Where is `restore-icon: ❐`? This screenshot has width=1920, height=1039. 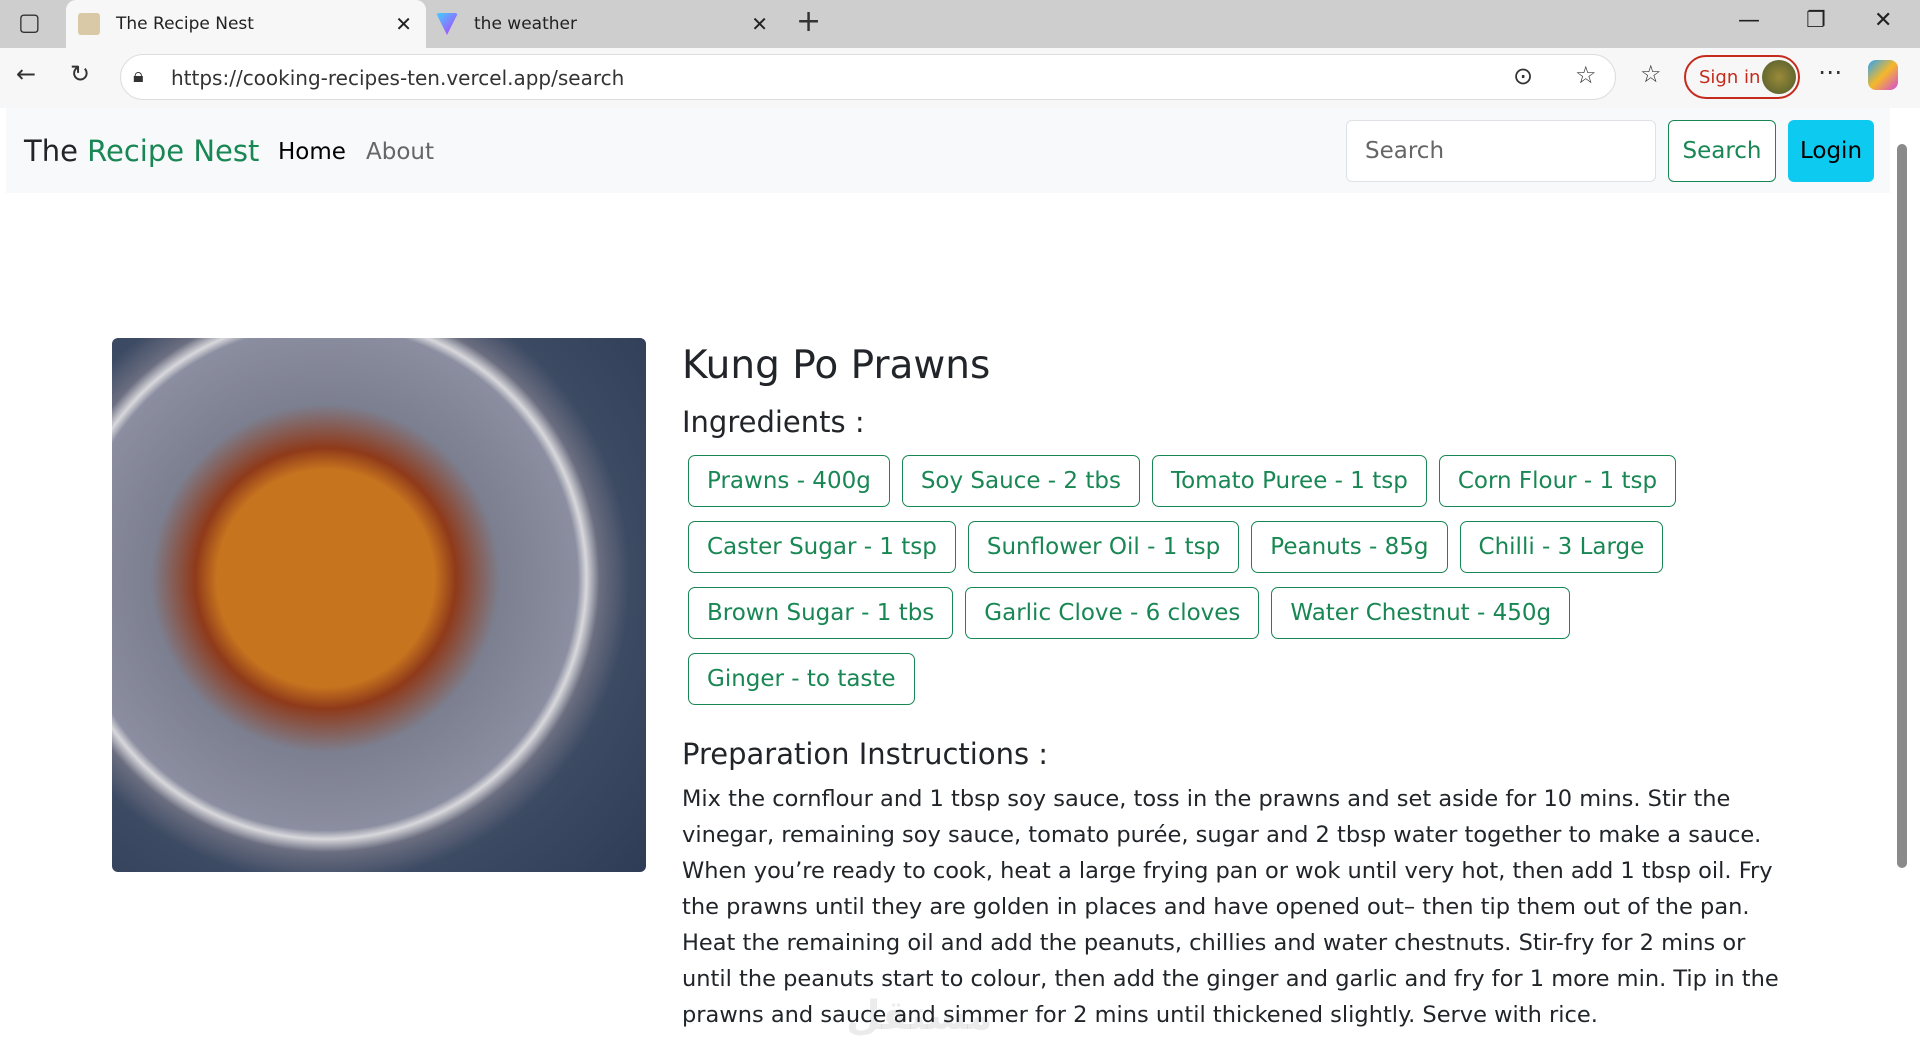
restore-icon: ❐ is located at coordinates (1816, 20).